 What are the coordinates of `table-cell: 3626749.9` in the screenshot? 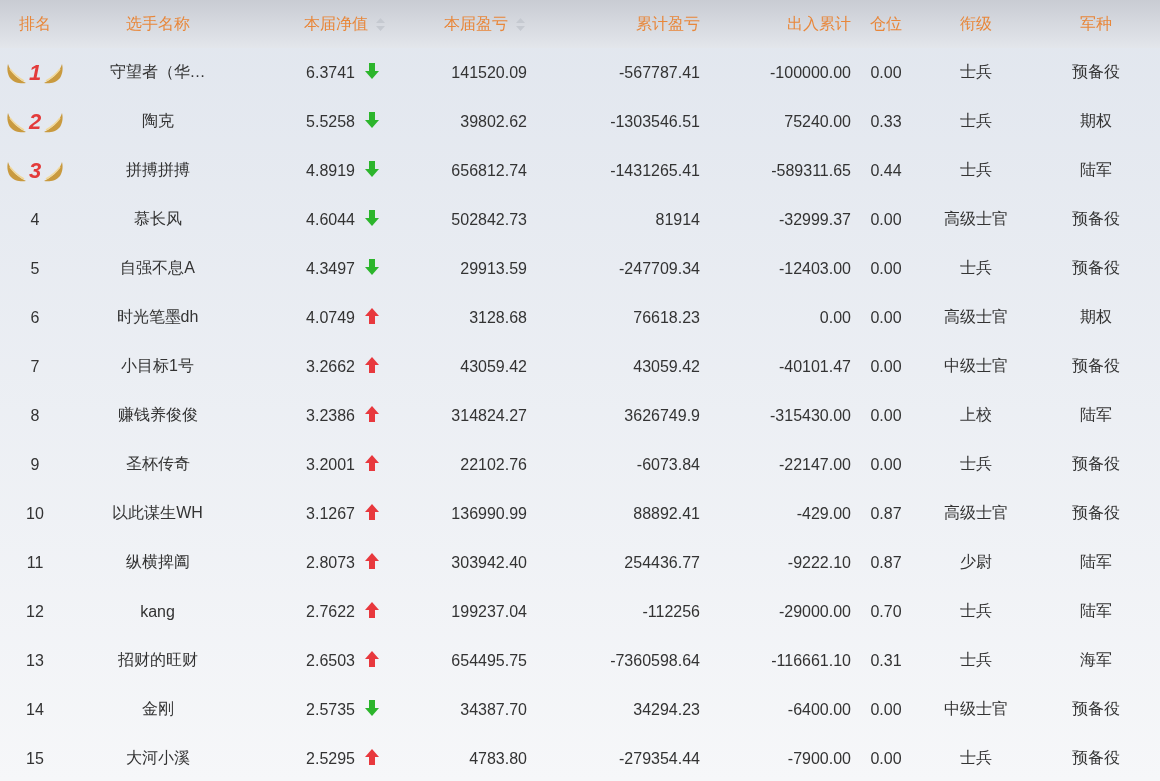 It's located at (662, 415).